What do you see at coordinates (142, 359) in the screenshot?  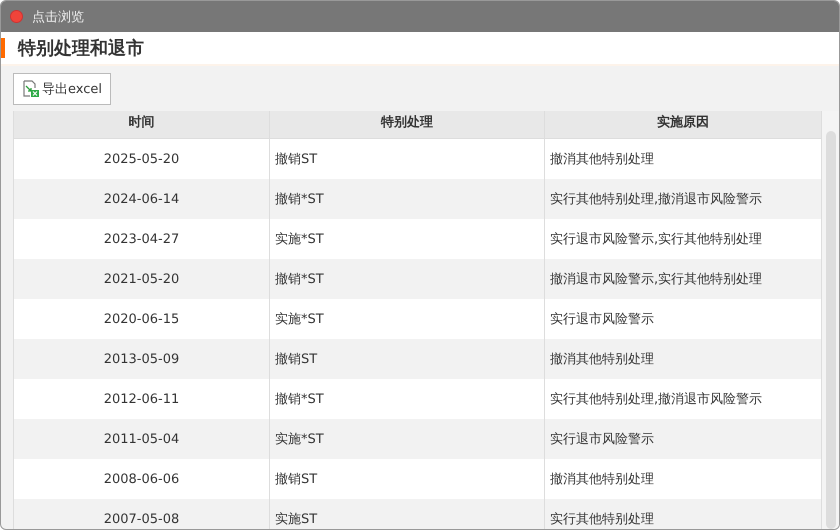 I see `table-cell: 2013-05-09` at bounding box center [142, 359].